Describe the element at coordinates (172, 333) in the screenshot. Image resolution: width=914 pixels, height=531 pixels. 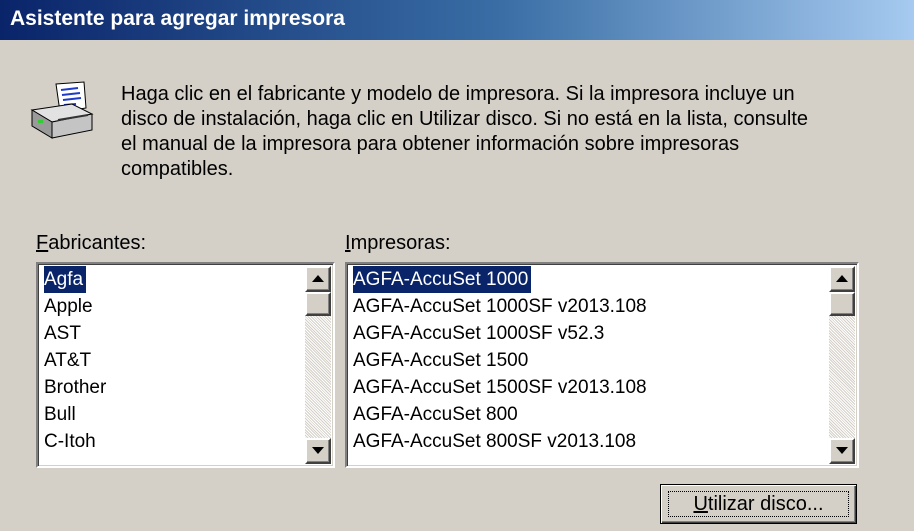
I see `manufacturer-item: AST` at that location.